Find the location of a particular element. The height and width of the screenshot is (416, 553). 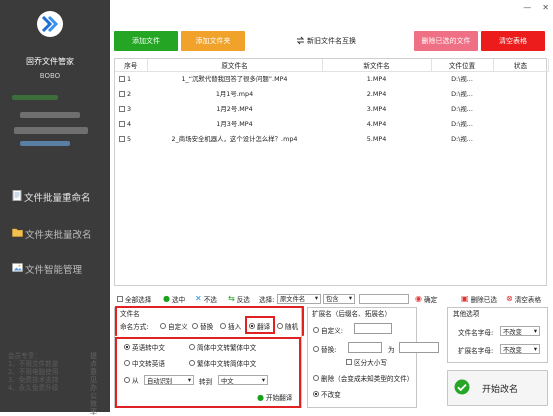

nav-item-batch-rename: 文件批量重命名 is located at coordinates (51, 197).